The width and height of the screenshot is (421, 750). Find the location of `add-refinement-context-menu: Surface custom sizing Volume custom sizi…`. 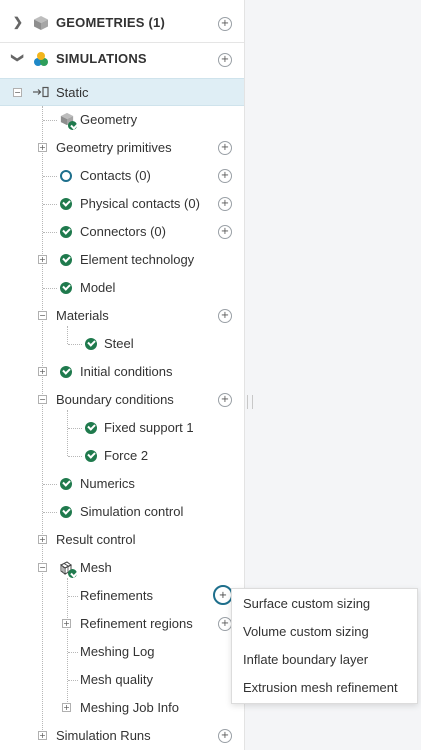

add-refinement-context-menu: Surface custom sizing Volume custom sizi… is located at coordinates (324, 646).